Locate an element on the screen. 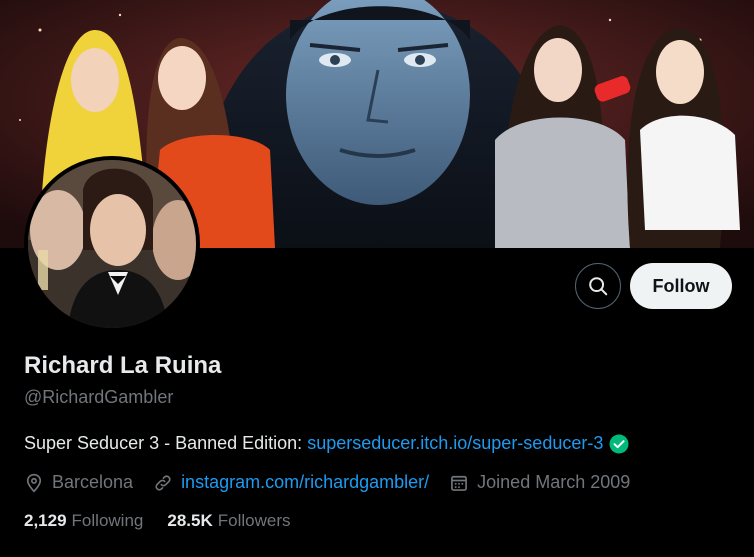  following-link: 2,129 Following is located at coordinates (83, 521).